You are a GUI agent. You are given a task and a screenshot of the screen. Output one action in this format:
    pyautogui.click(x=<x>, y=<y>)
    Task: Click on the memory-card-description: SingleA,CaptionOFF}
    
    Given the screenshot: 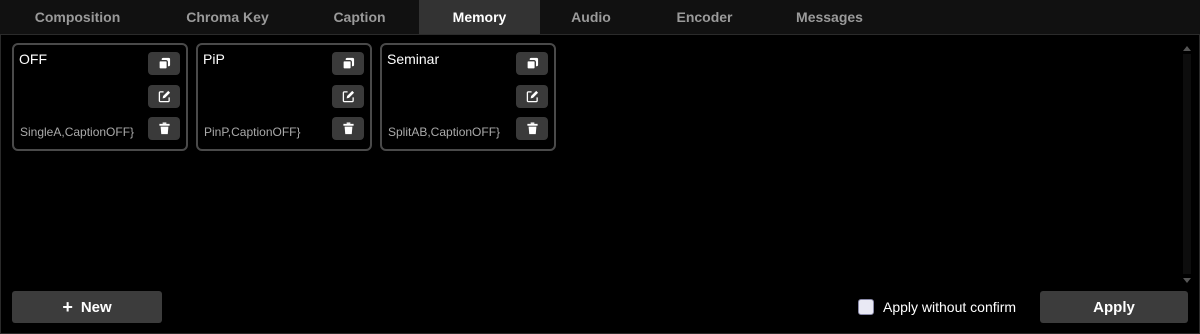 What is the action you would take?
    pyautogui.click(x=77, y=132)
    